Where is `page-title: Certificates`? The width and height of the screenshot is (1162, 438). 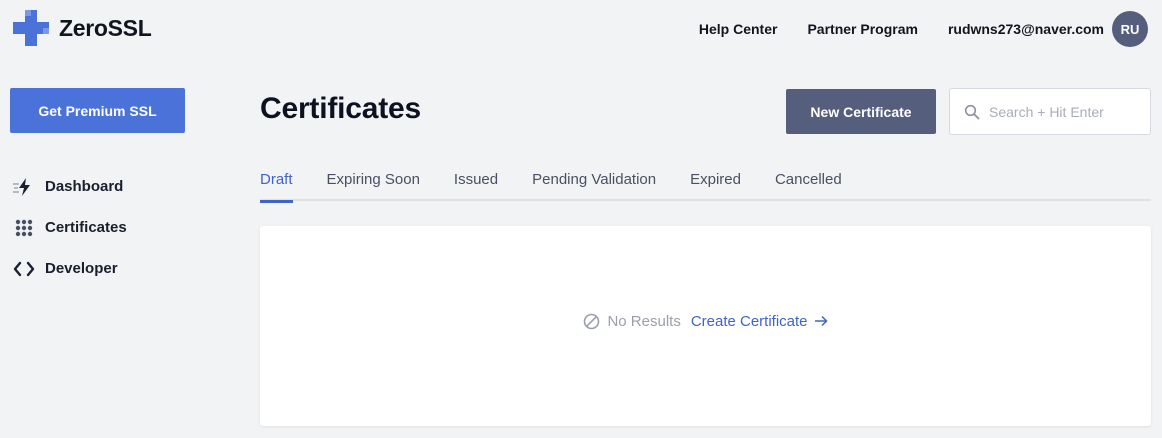 page-title: Certificates is located at coordinates (341, 108).